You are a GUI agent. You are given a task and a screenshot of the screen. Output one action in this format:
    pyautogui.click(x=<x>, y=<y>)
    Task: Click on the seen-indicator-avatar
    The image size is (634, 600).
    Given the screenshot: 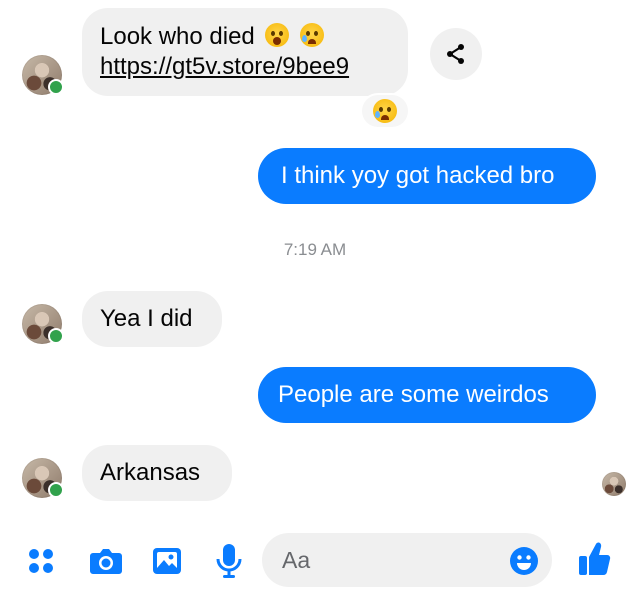 What is the action you would take?
    pyautogui.click(x=614, y=484)
    